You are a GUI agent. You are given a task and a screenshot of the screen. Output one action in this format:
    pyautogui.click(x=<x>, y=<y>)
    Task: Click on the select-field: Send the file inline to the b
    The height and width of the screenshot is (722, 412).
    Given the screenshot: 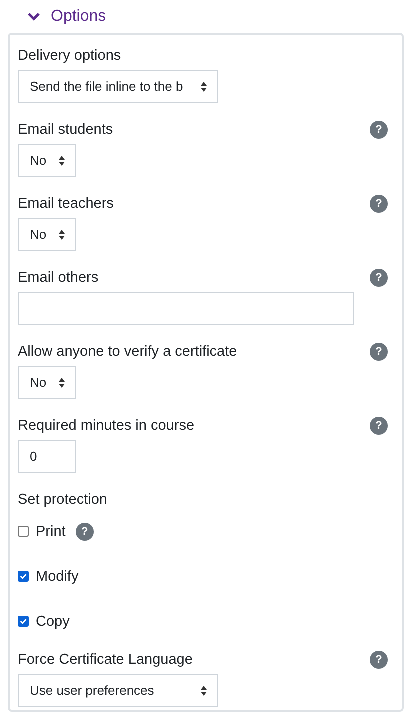 What is the action you would take?
    pyautogui.click(x=118, y=86)
    